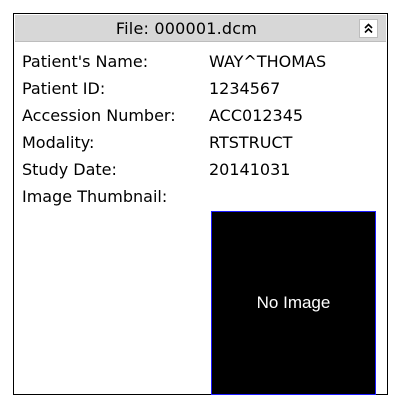  I want to click on patient-name-value: WAY^THOMAS, so click(268, 61).